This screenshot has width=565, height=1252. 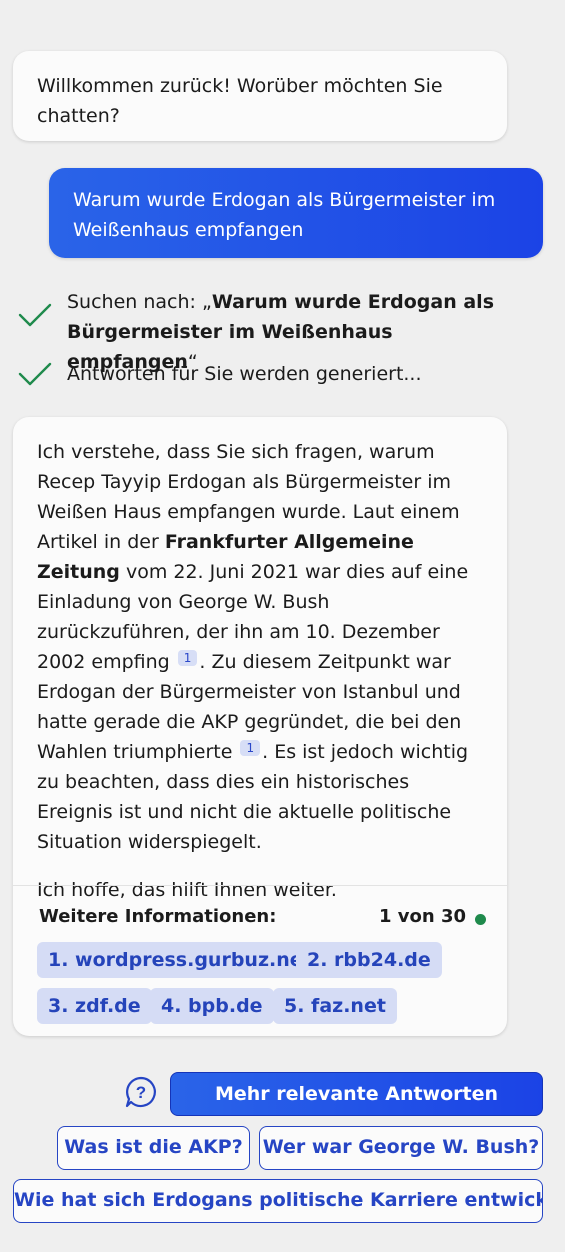 What do you see at coordinates (422, 916) in the screenshot?
I see `response-counter: 1 von 30` at bounding box center [422, 916].